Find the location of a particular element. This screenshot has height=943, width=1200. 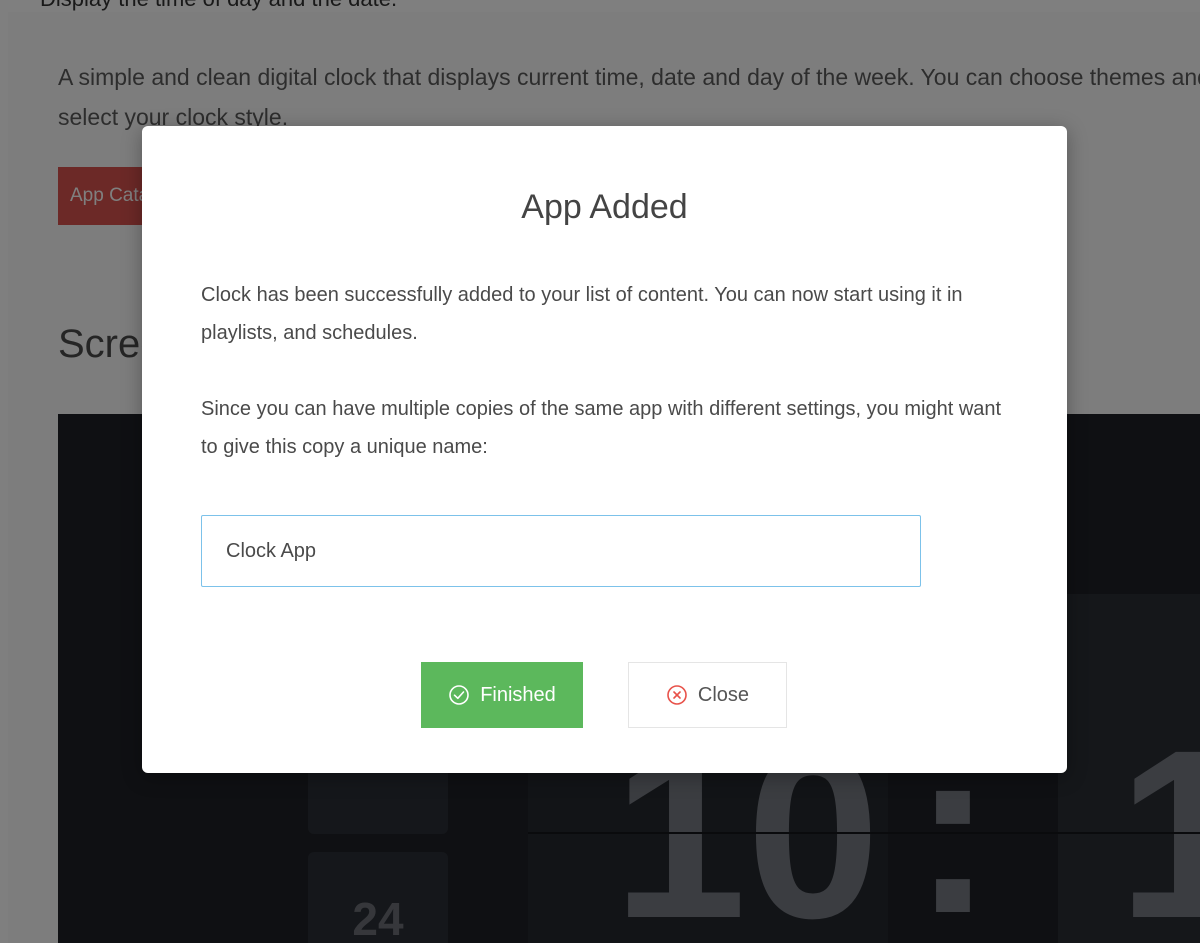

app-name-input is located at coordinates (561, 551).